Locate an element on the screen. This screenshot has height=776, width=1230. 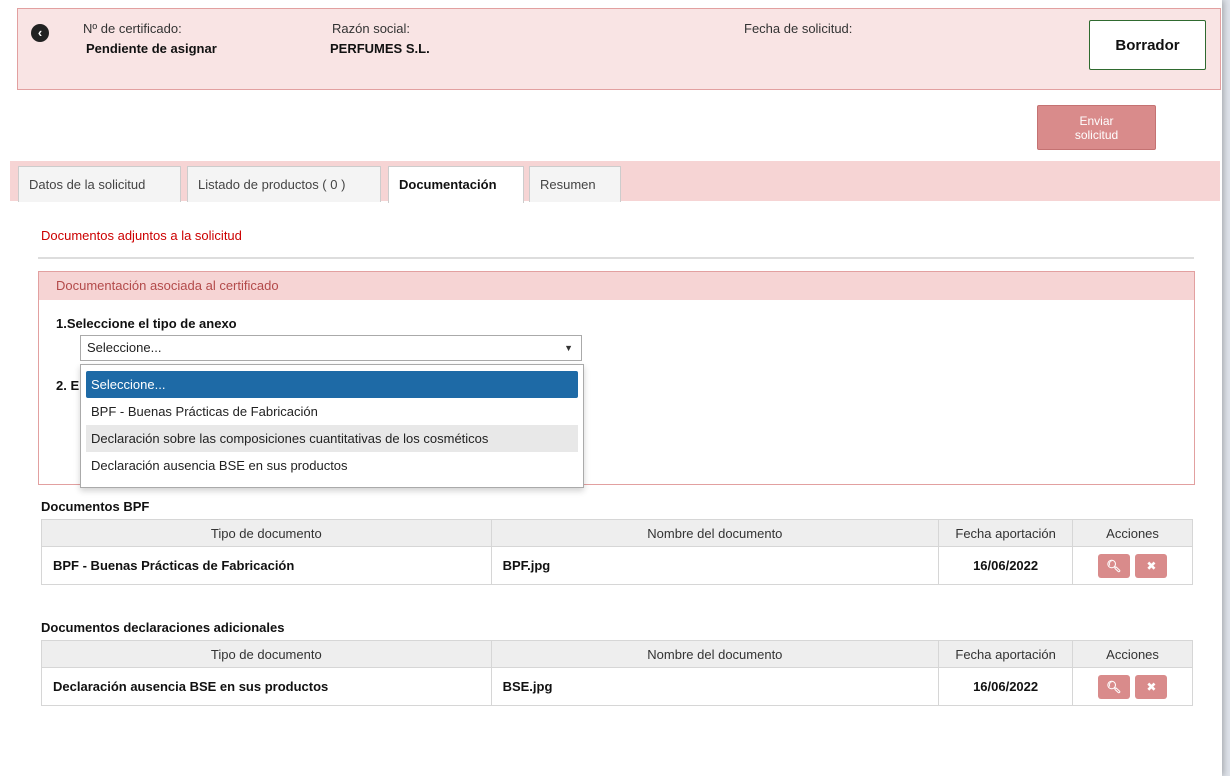
tab-listado-productos: Listado de productos ( 0 ) is located at coordinates (284, 184).